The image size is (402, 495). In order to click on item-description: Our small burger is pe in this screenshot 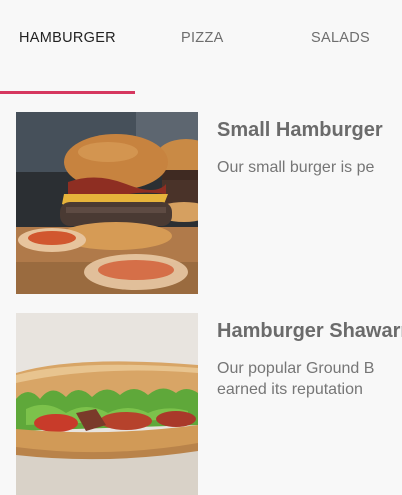, I will do `click(309, 167)`.